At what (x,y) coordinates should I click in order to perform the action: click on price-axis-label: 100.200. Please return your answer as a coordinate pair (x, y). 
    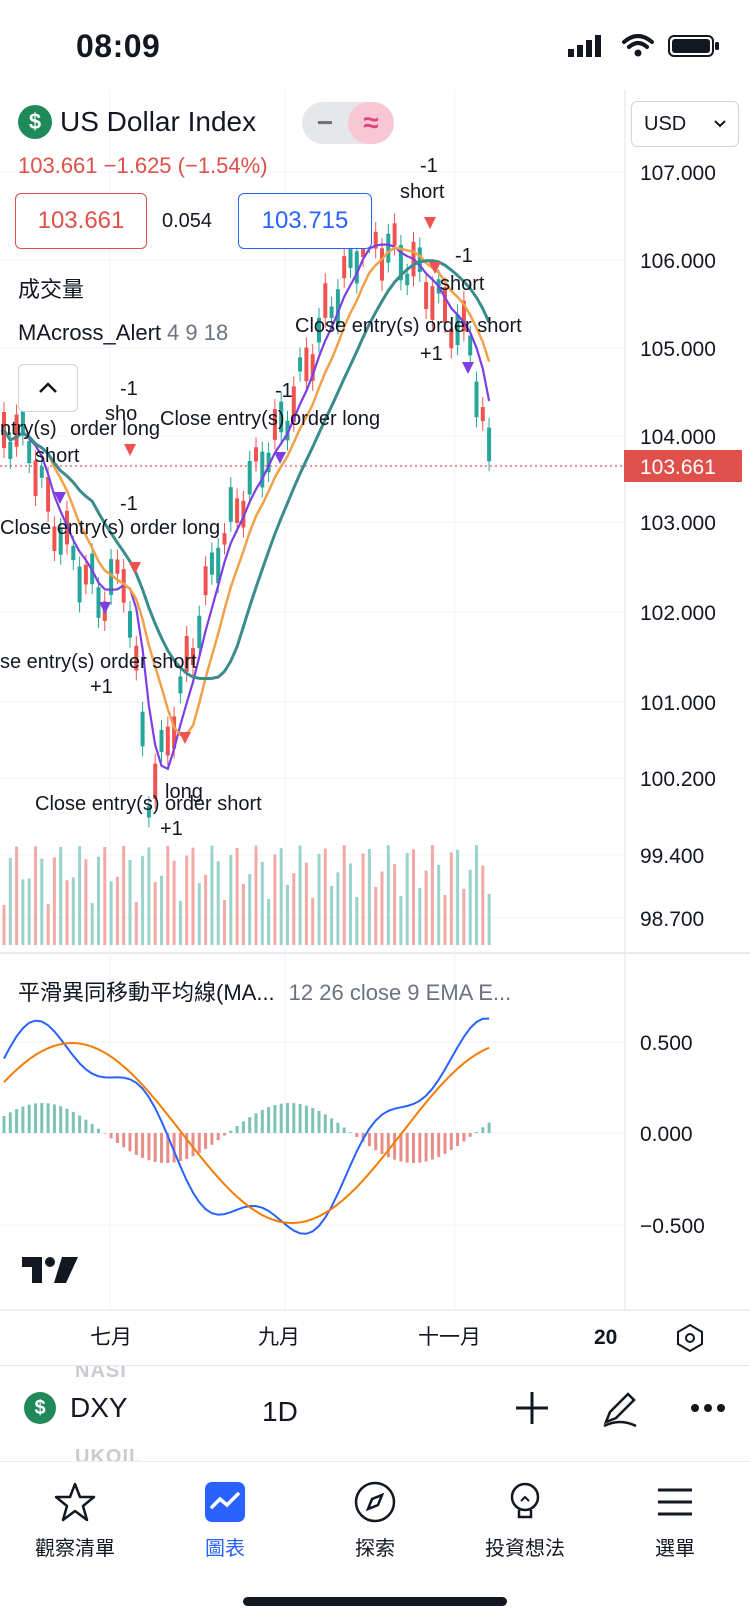
    Looking at the image, I should click on (678, 779).